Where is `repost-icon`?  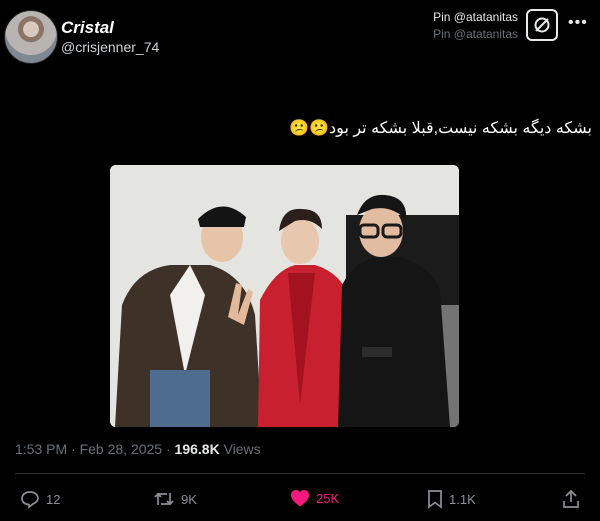 repost-icon is located at coordinates (164, 499).